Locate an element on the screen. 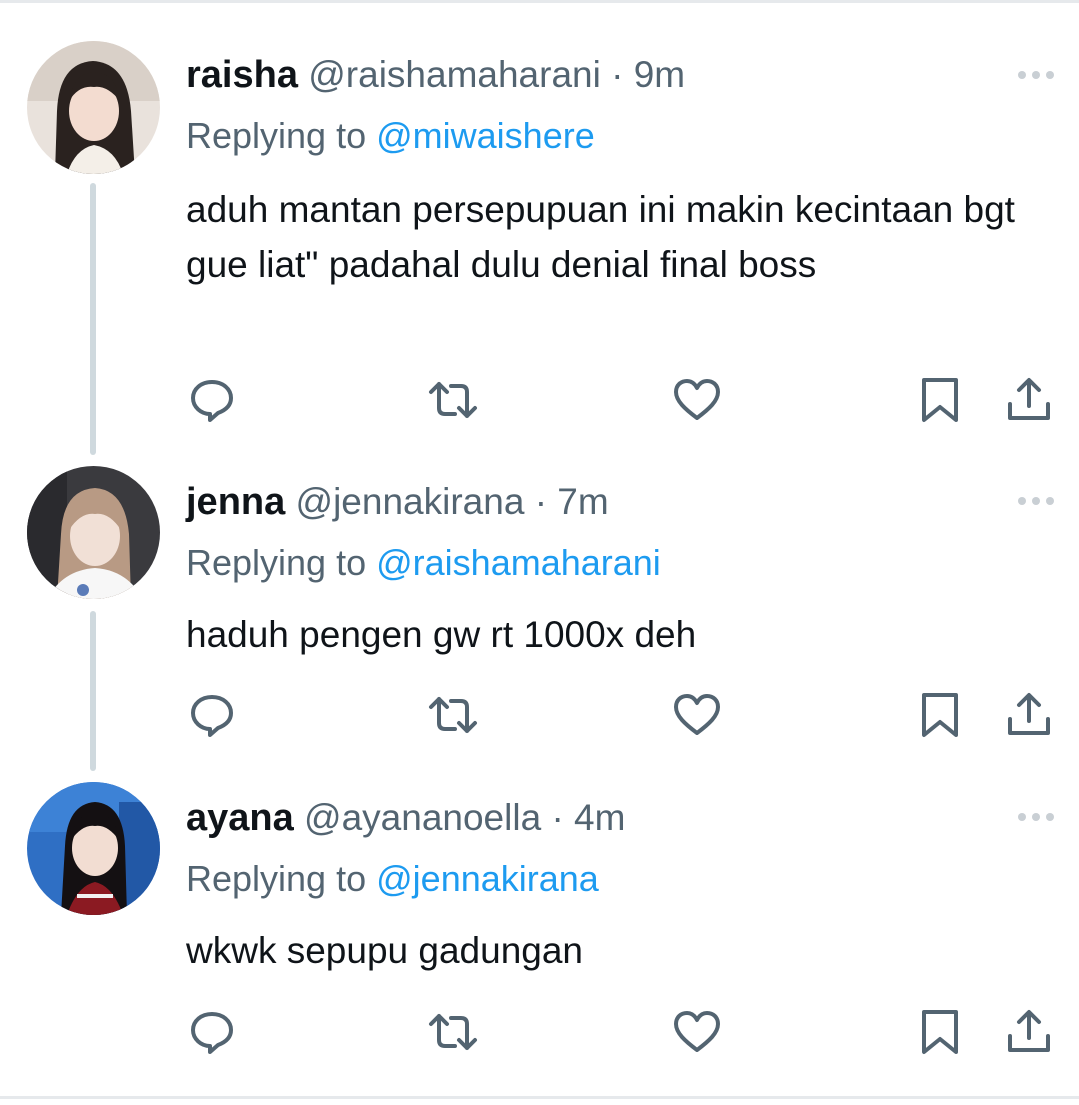 This screenshot has height=1105, width=1079. user-handle: @raishamaharani is located at coordinates (454, 74).